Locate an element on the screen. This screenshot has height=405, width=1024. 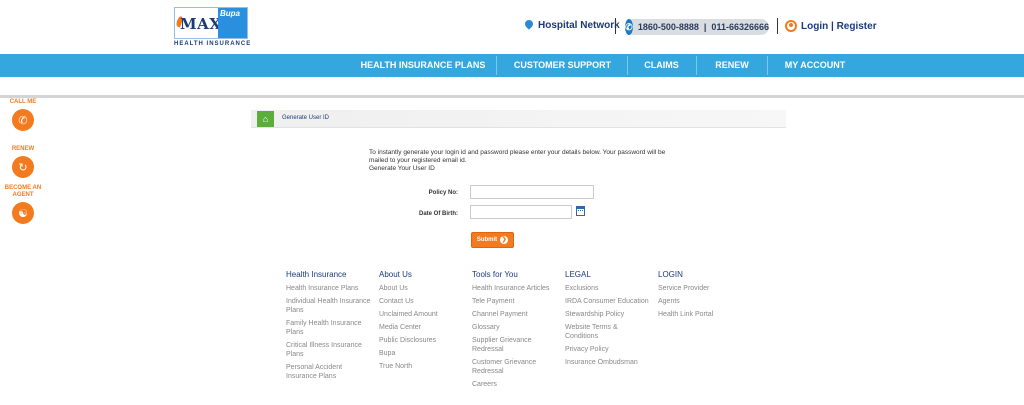
footer-link: Customer Grievance Redressal is located at coordinates (514, 367).